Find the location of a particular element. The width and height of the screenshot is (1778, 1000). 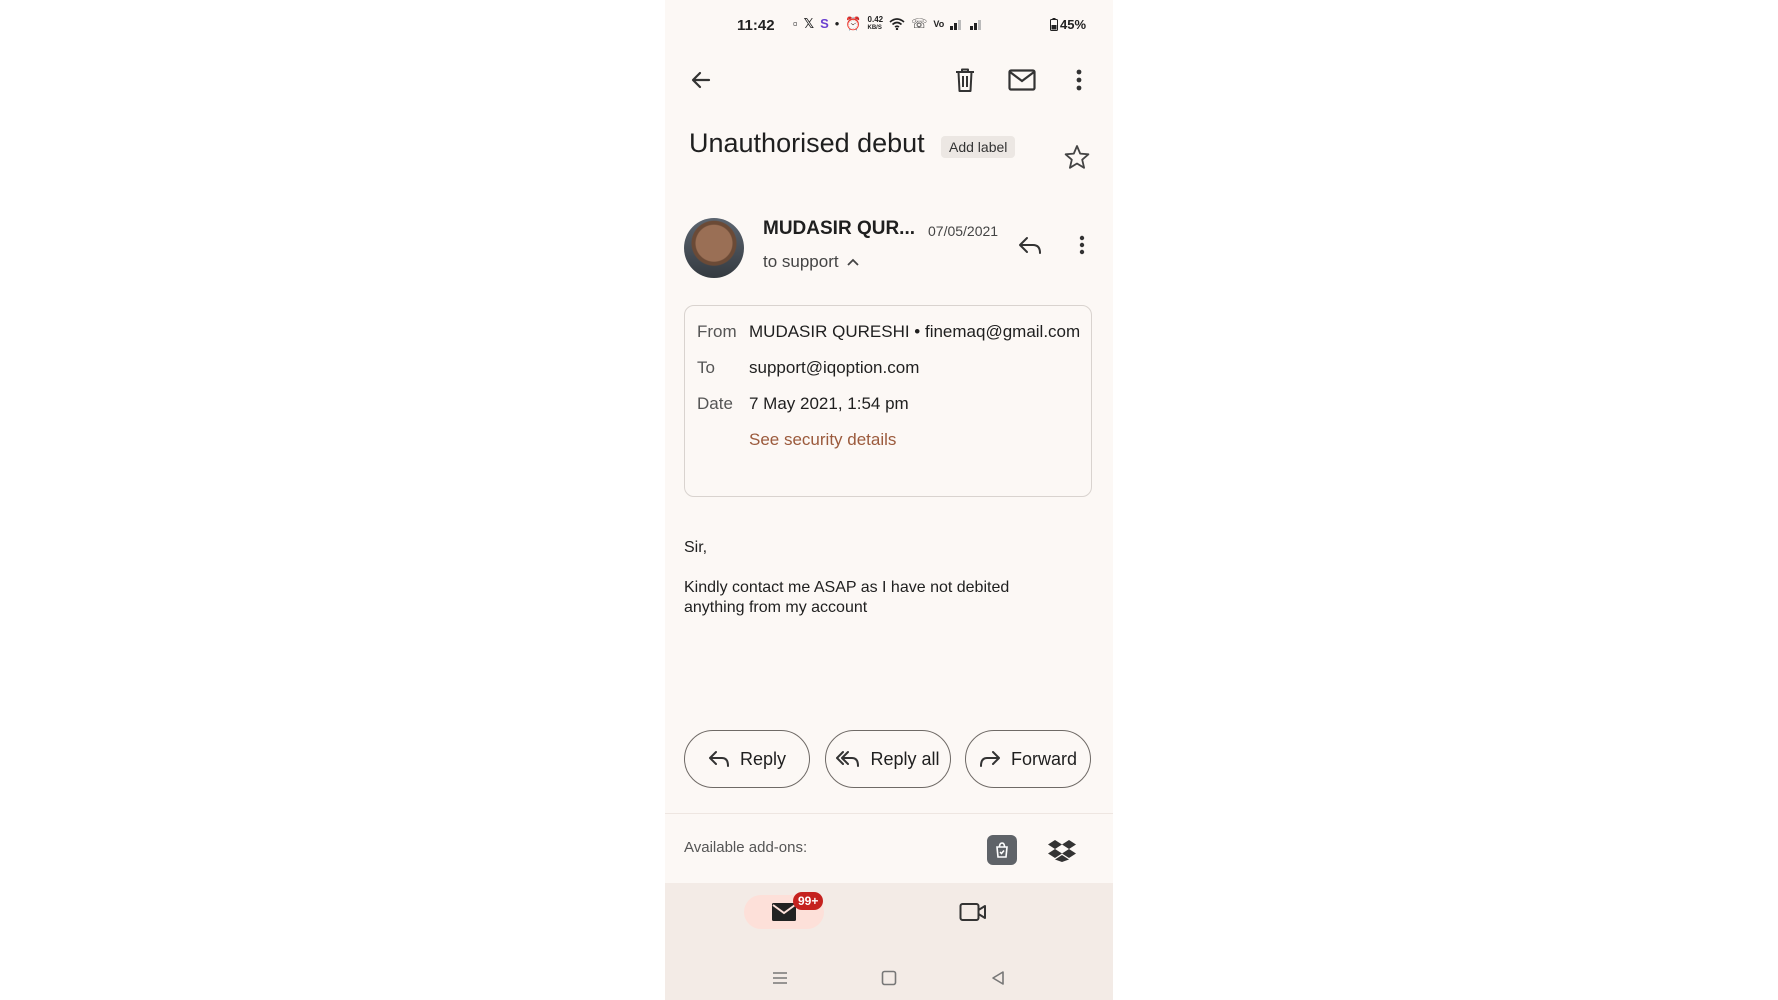

square-icon is located at coordinates (889, 978).